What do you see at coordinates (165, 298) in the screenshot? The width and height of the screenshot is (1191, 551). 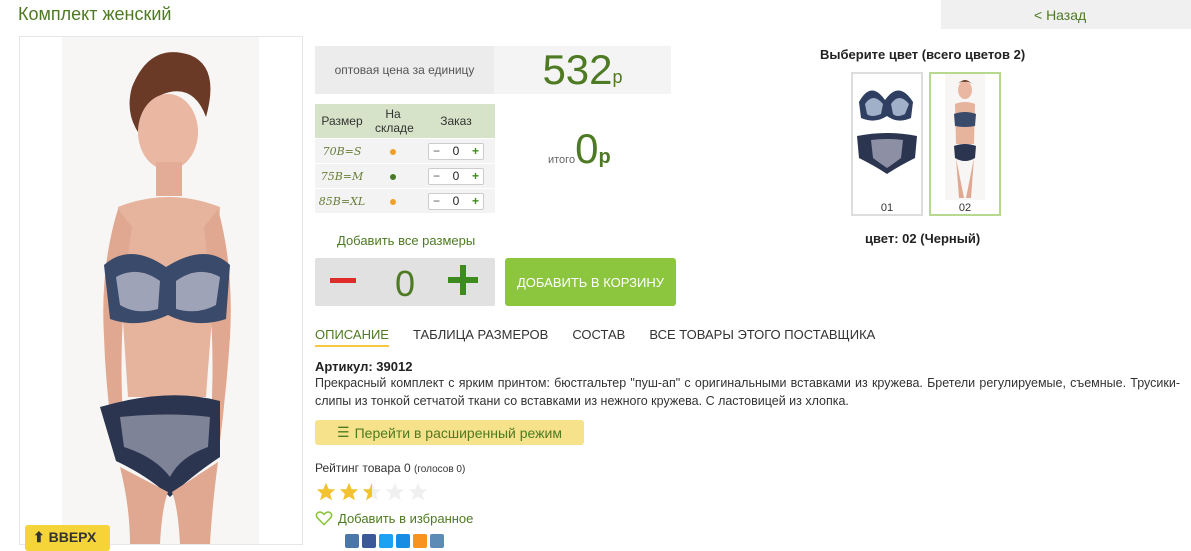 I see `model-figure` at bounding box center [165, 298].